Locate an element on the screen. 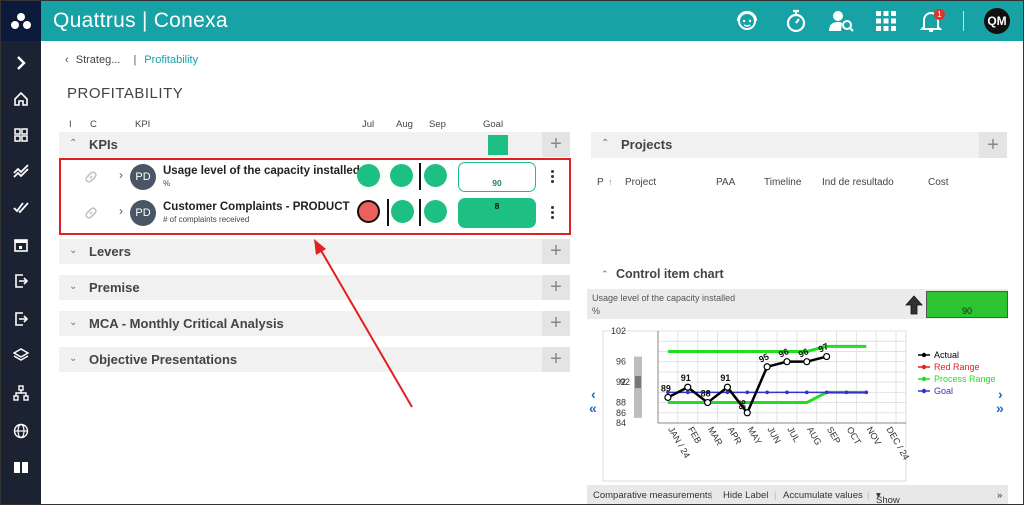 This screenshot has width=1024, height=505. projects-col-p: P is located at coordinates (600, 182).